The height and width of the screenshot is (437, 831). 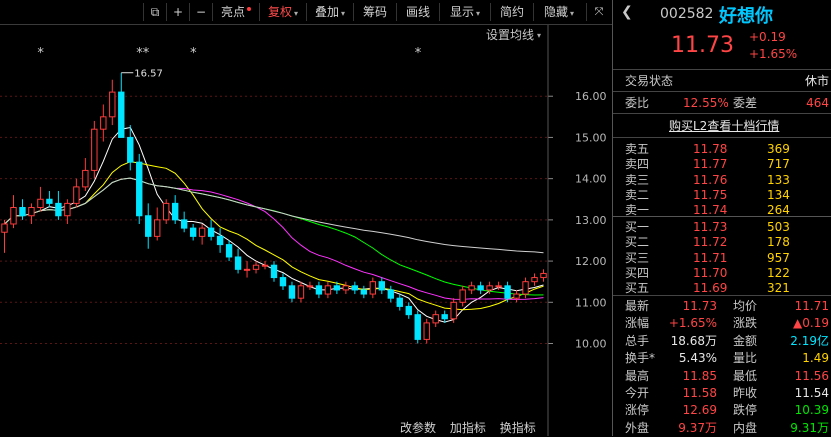 I want to click on toolbar-fuquan-button: 复权 ▾, so click(x=282, y=12).